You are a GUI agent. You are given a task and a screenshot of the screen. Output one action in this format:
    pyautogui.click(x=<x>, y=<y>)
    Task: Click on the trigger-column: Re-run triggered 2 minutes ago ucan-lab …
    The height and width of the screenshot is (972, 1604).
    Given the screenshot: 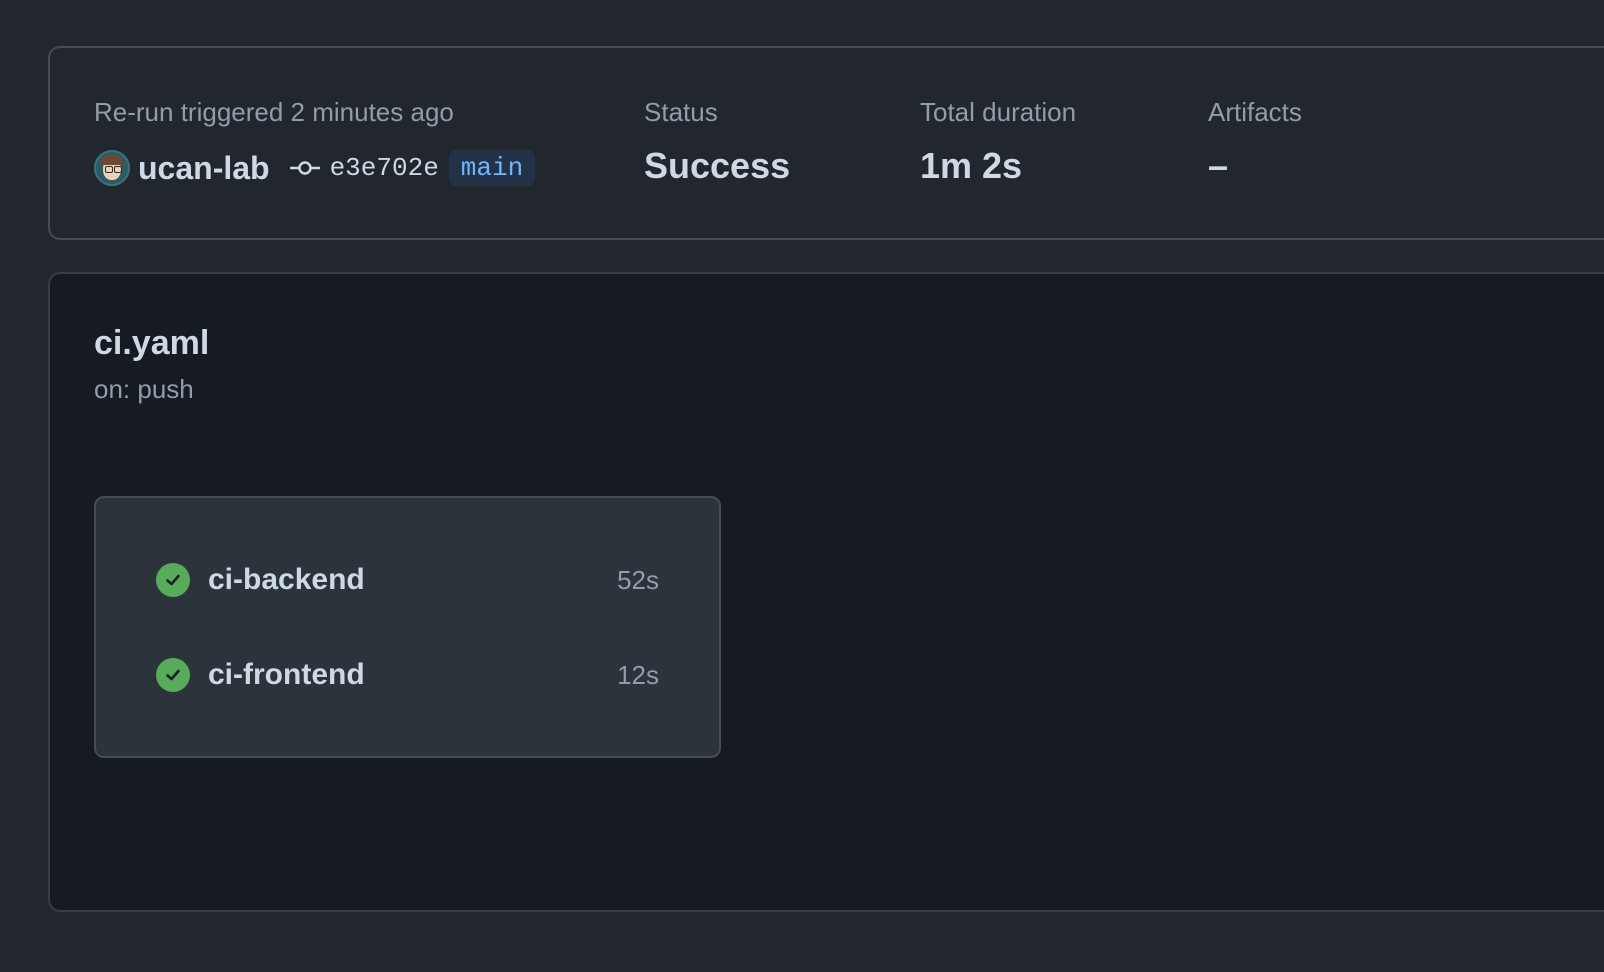 What is the action you would take?
    pyautogui.click(x=315, y=142)
    